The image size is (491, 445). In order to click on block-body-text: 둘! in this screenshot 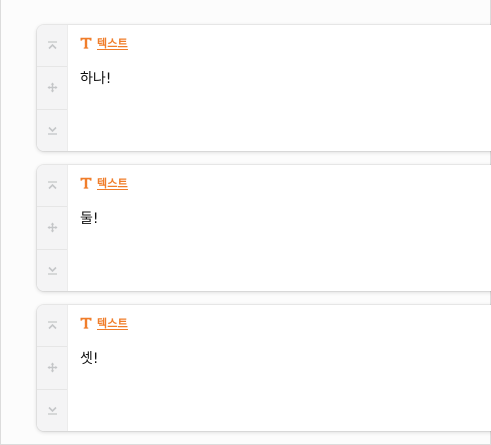, I will do `click(285, 218)`.